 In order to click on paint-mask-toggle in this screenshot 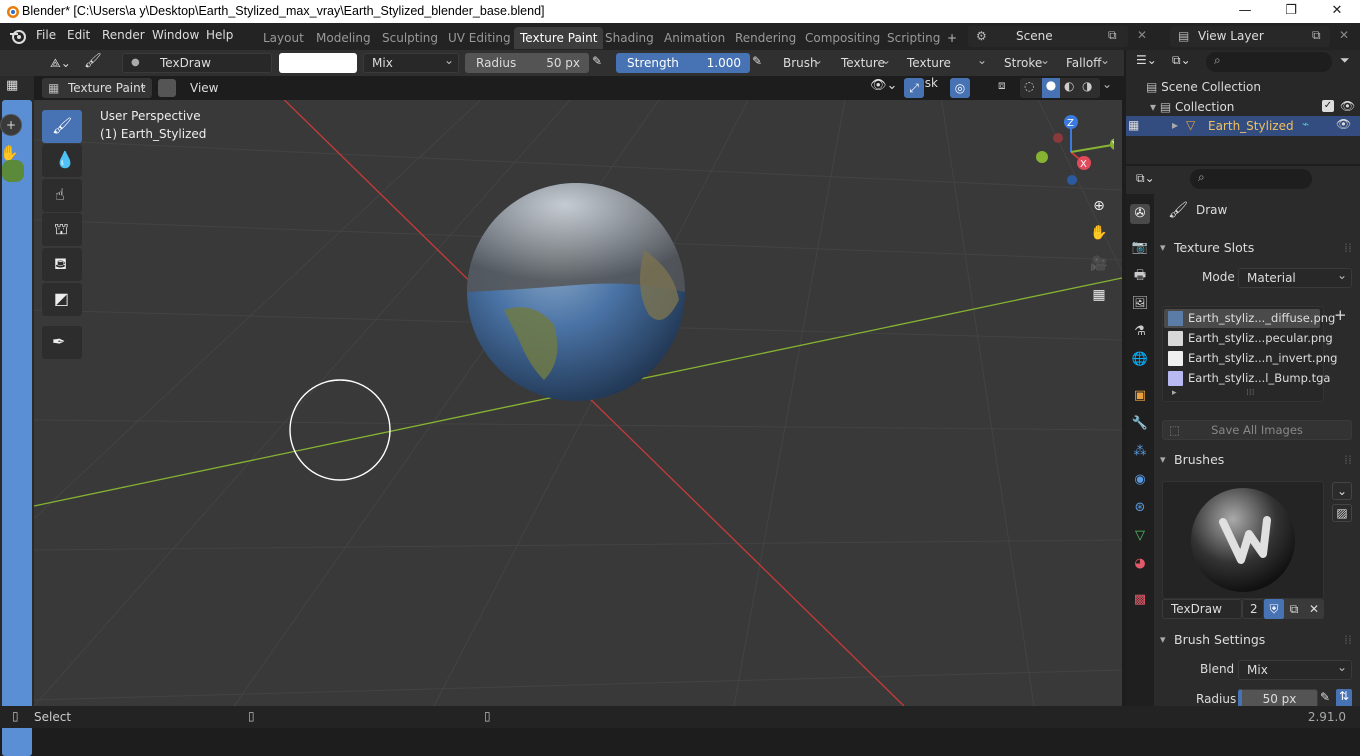, I will do `click(167, 88)`.